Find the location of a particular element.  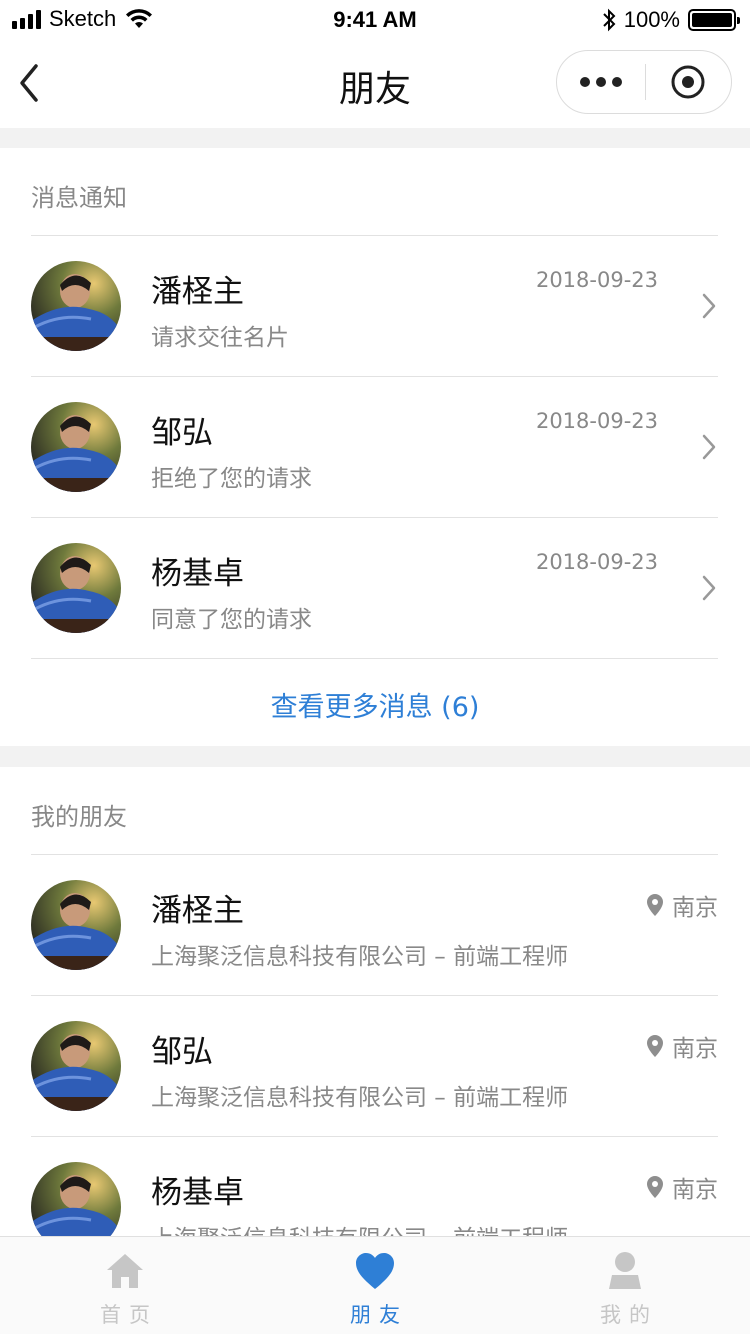

more-options-icon is located at coordinates (601, 82).